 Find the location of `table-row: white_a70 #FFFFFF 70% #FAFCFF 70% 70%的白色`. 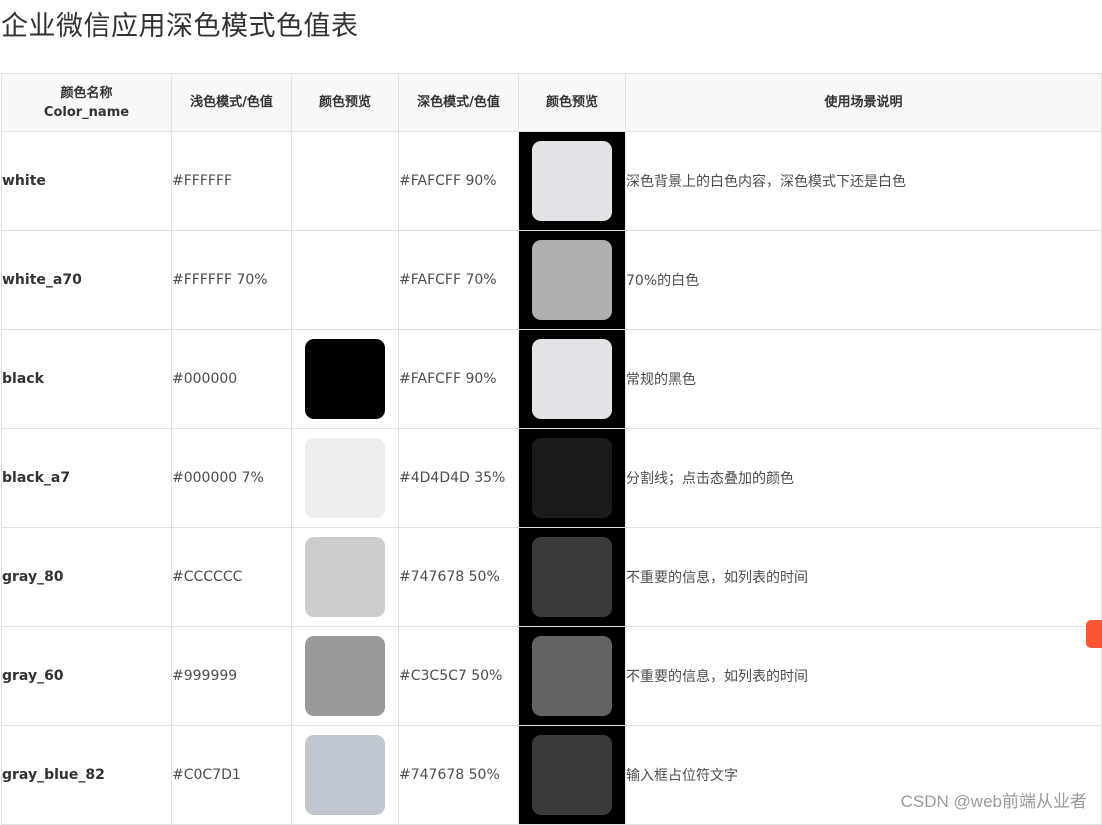

table-row: white_a70 #FFFFFF 70% #FAFCFF 70% 70%的白色 is located at coordinates (551, 280).